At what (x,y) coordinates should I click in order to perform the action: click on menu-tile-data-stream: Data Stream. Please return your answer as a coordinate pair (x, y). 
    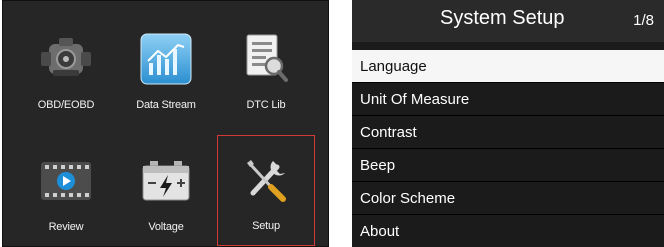
    Looking at the image, I should click on (166, 67).